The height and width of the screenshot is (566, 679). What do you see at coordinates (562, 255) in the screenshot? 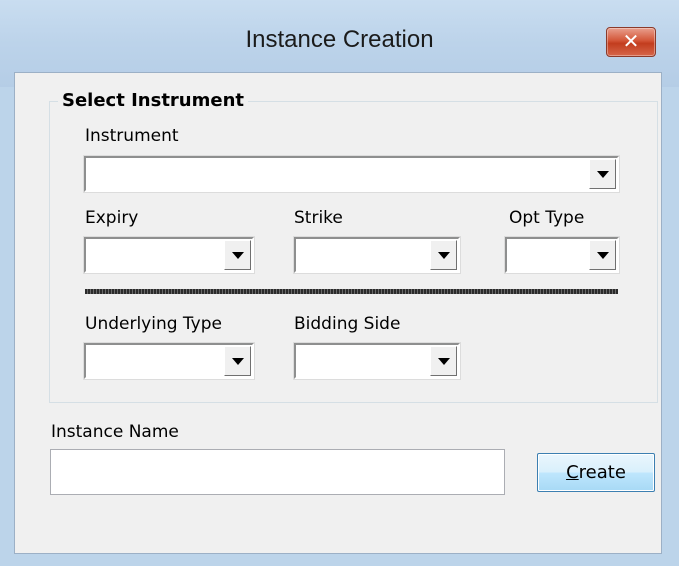
I see `opt-type-dropdown` at bounding box center [562, 255].